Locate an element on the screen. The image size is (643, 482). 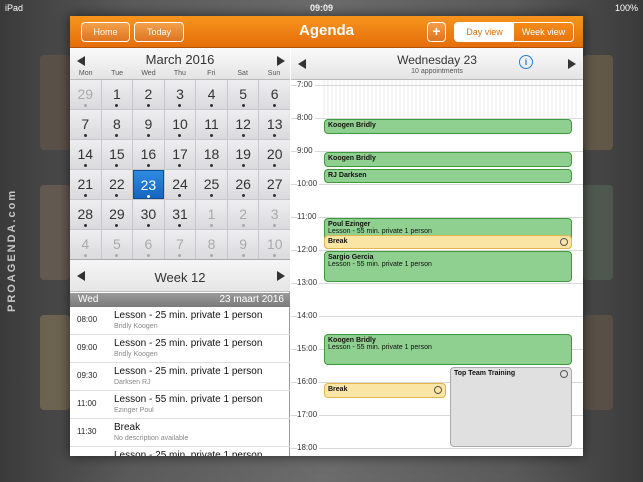
info-icon: i is located at coordinates (526, 62).